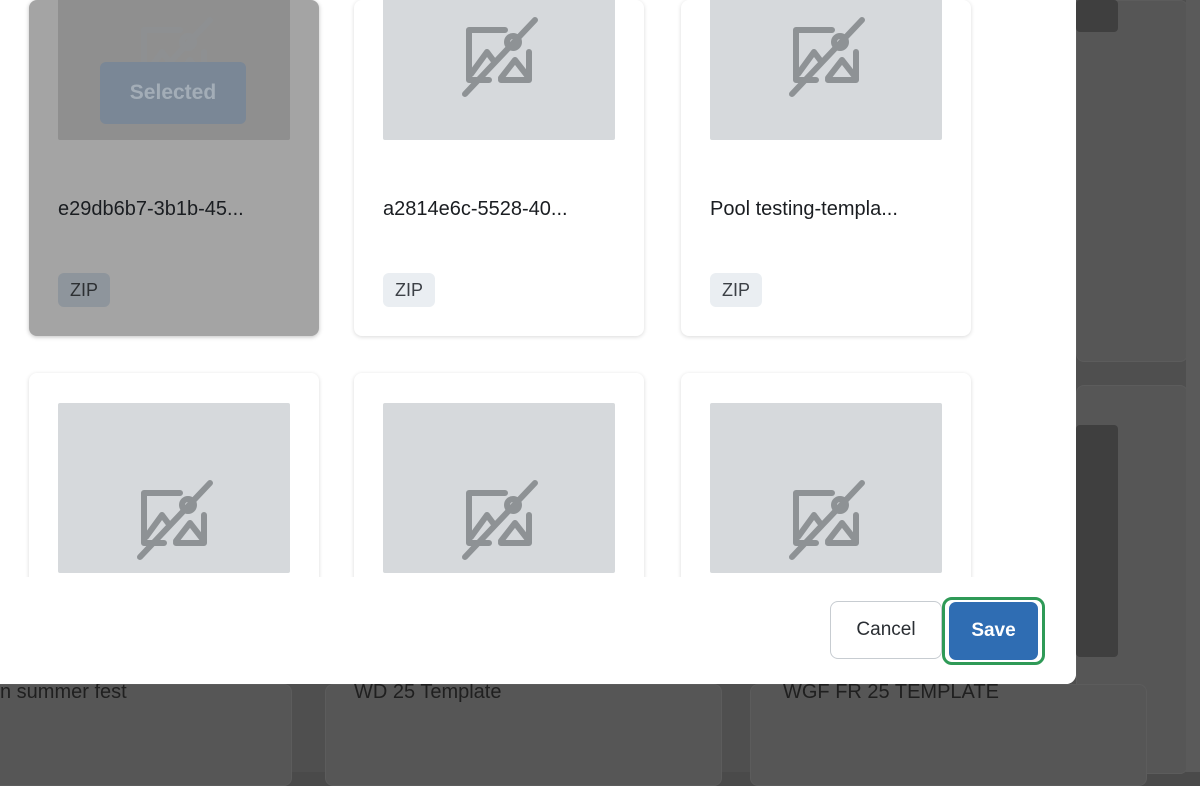  I want to click on modal-scrollbar, so click(1066, 288).